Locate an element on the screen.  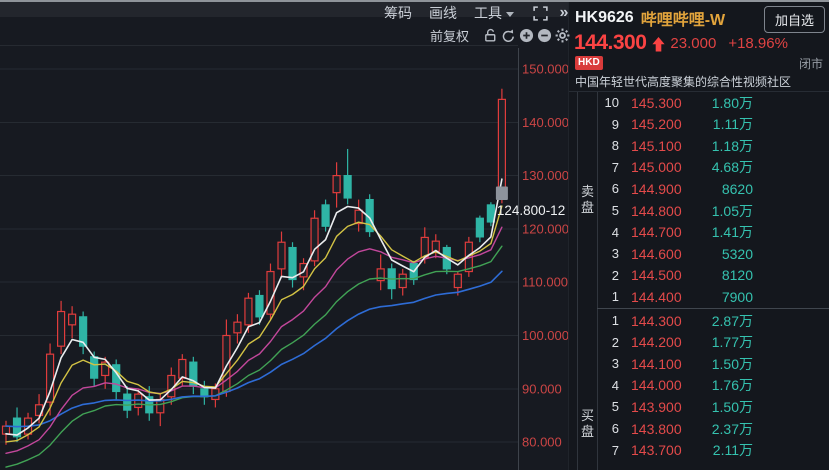
orderbook-row-sell-5: 5 144.800 1.05万 is located at coordinates (713, 211).